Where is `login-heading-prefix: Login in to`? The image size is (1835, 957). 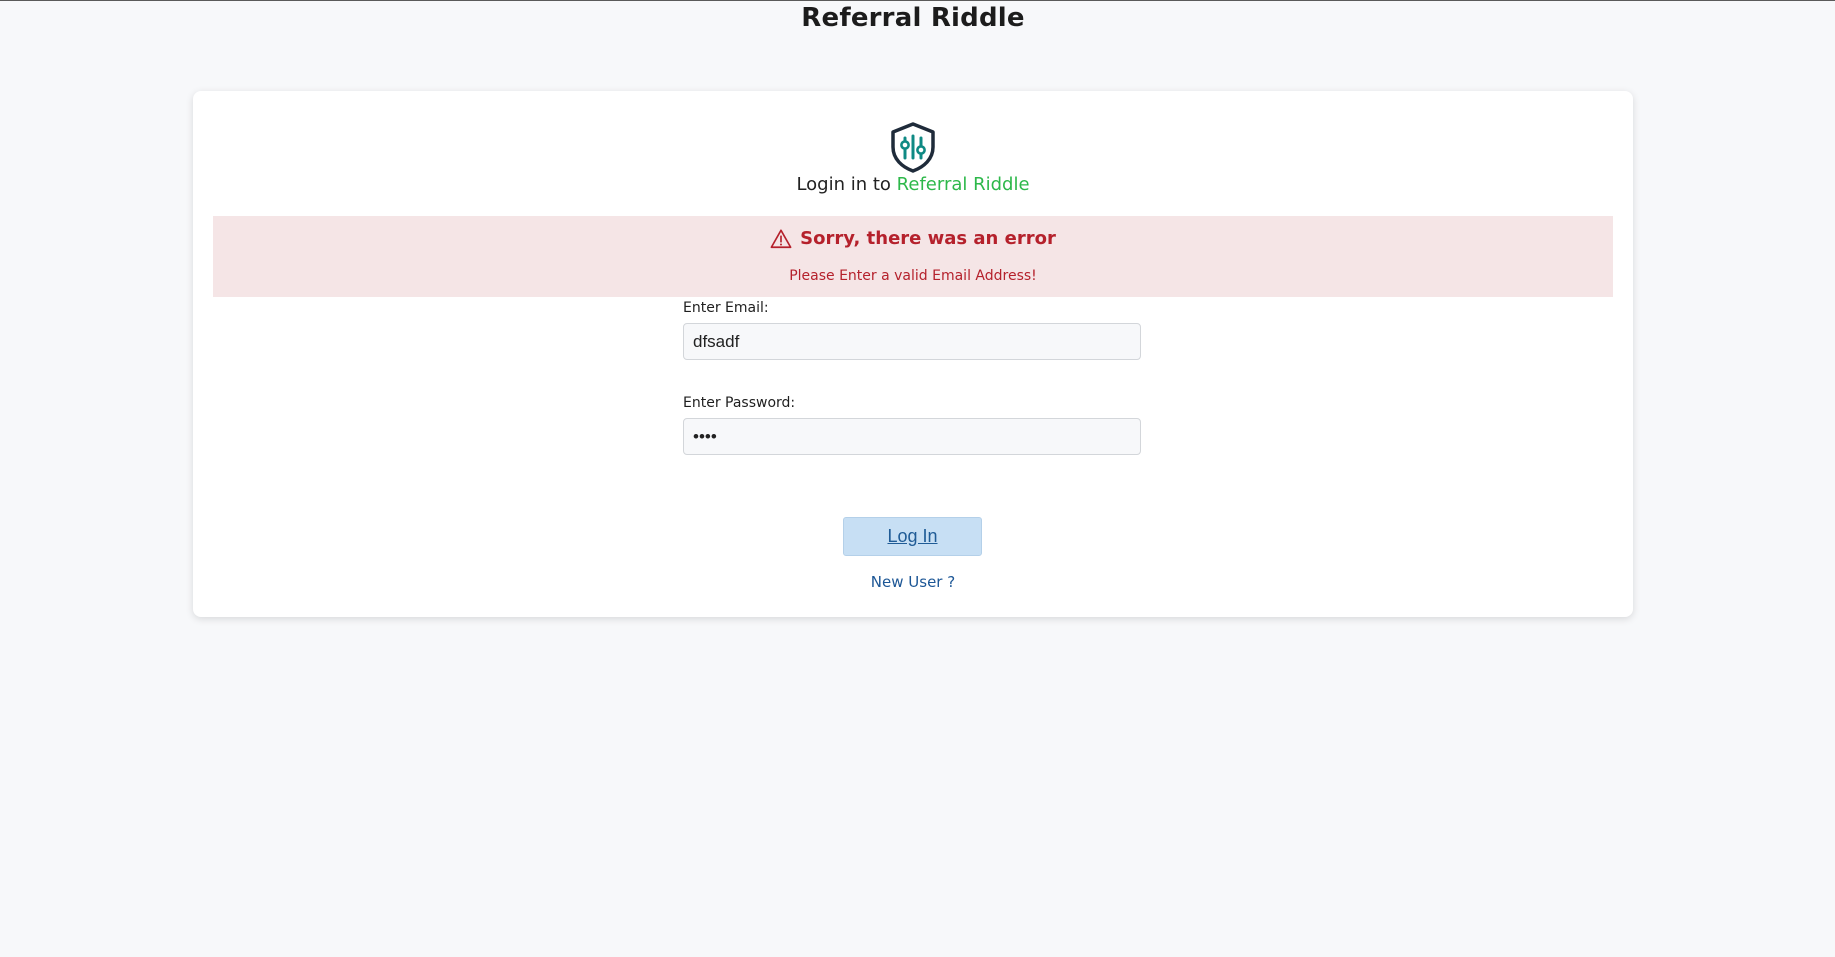 login-heading-prefix: Login in to is located at coordinates (846, 184).